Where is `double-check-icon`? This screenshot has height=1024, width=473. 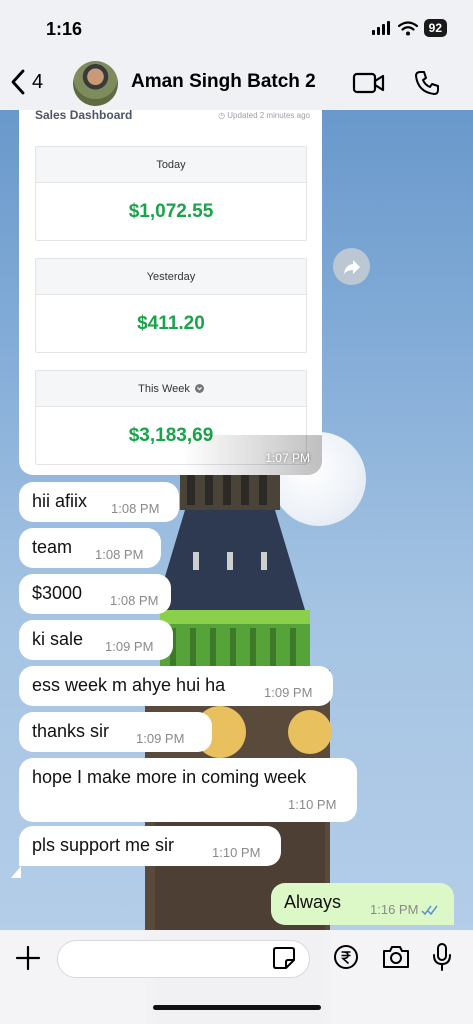 double-check-icon is located at coordinates (429, 910).